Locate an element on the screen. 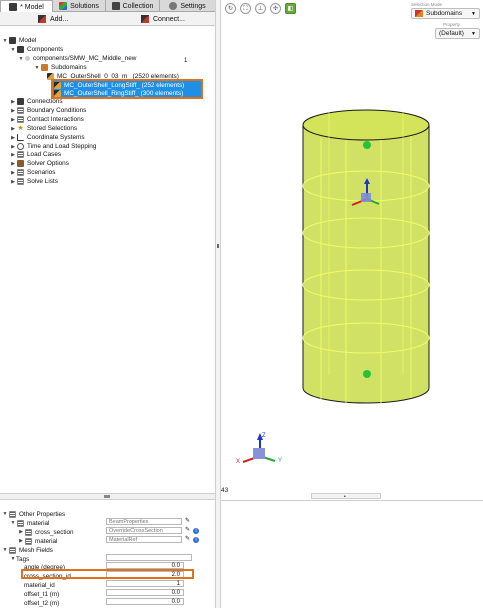  star-icon: ★ is located at coordinates (20, 128).